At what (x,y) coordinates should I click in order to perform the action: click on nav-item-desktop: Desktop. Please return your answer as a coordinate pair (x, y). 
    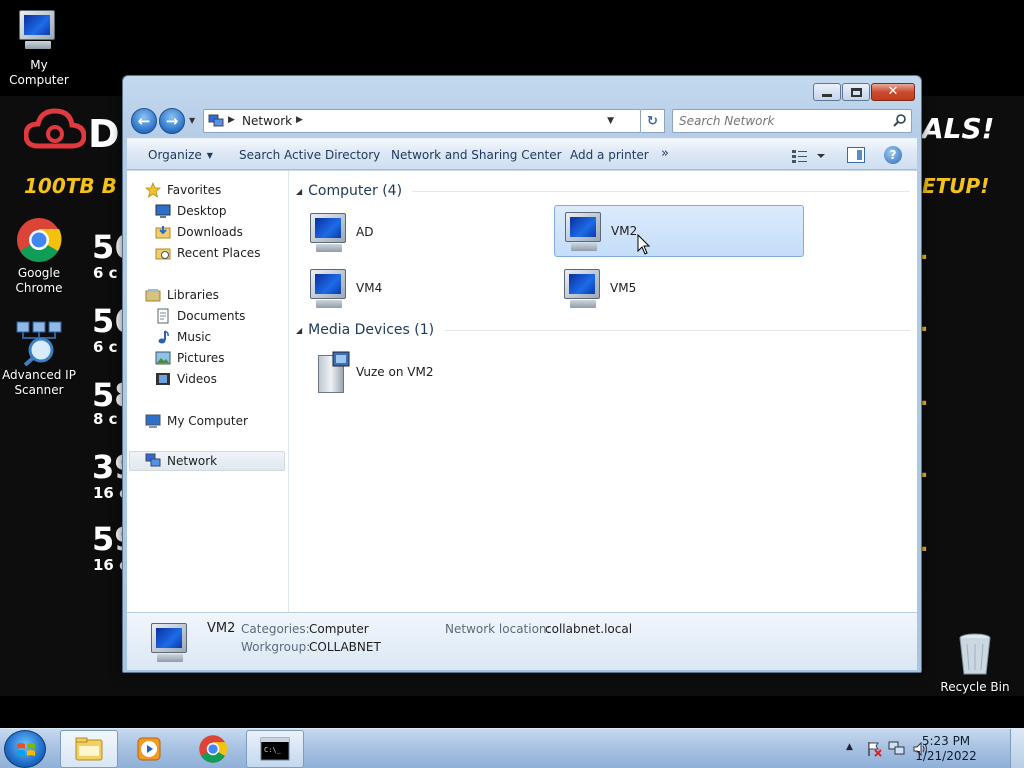
    Looking at the image, I should click on (191, 211).